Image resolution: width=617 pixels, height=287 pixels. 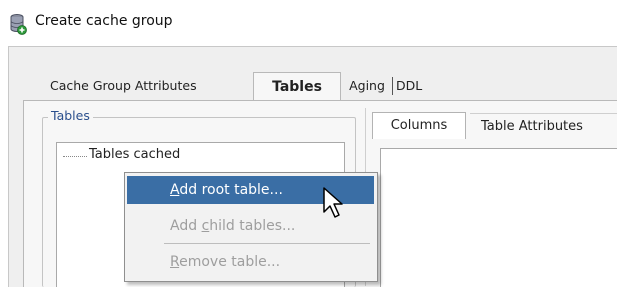 What do you see at coordinates (416, 86) in the screenshot?
I see `tab-ddl: DDL` at bounding box center [416, 86].